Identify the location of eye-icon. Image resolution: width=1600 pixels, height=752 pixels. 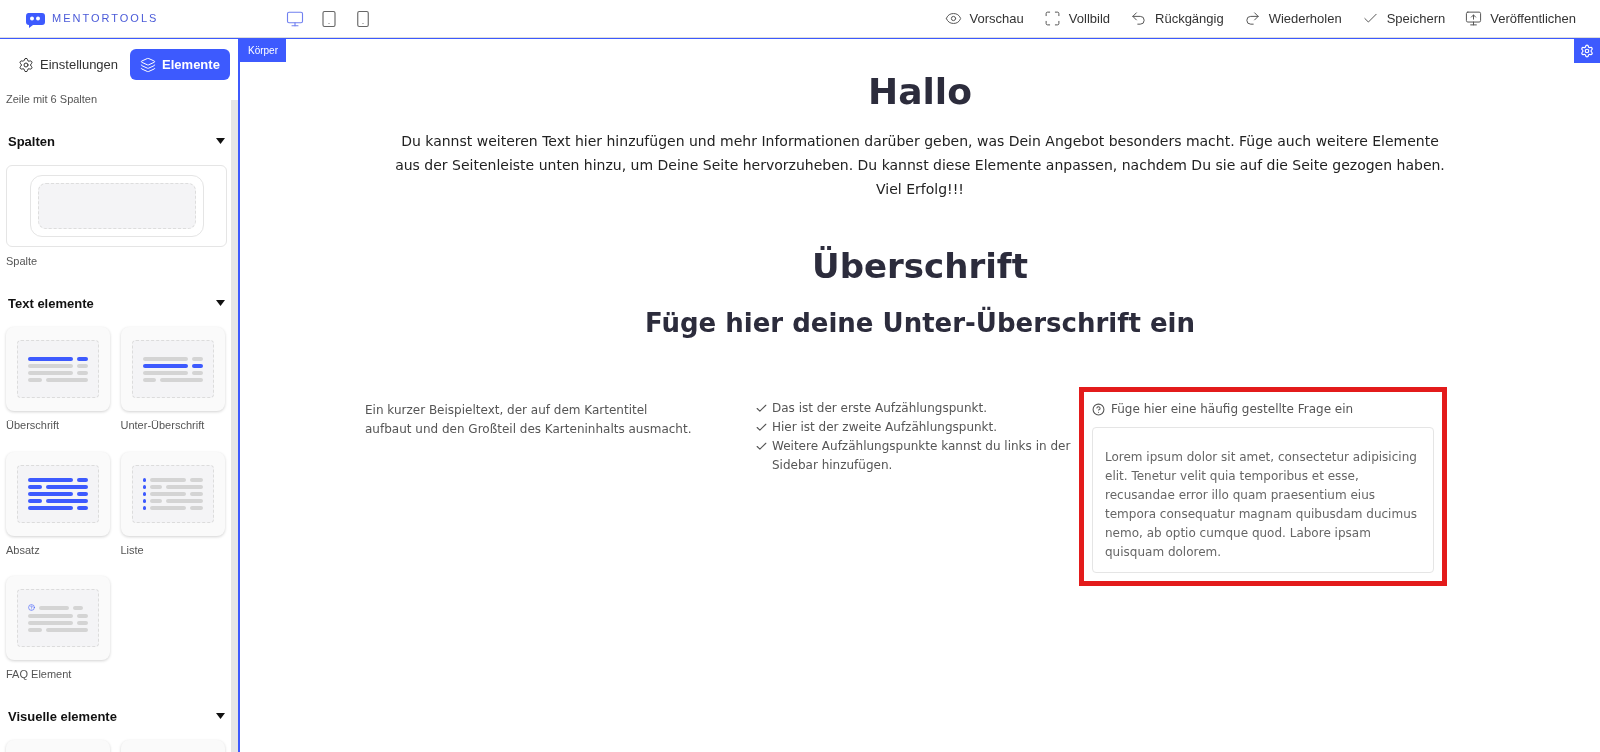
(953, 18).